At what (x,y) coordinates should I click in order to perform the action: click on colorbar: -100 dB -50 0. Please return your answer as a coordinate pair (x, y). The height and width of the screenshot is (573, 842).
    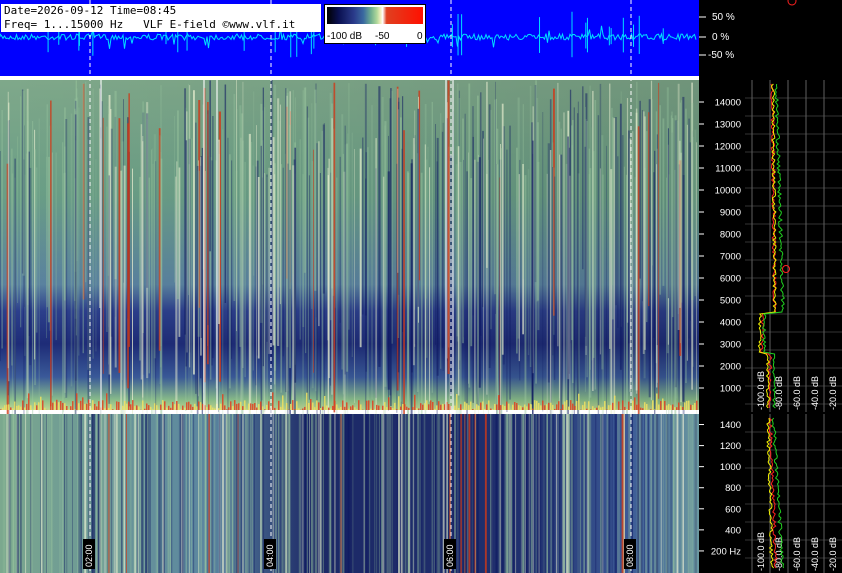
    Looking at the image, I should click on (375, 24).